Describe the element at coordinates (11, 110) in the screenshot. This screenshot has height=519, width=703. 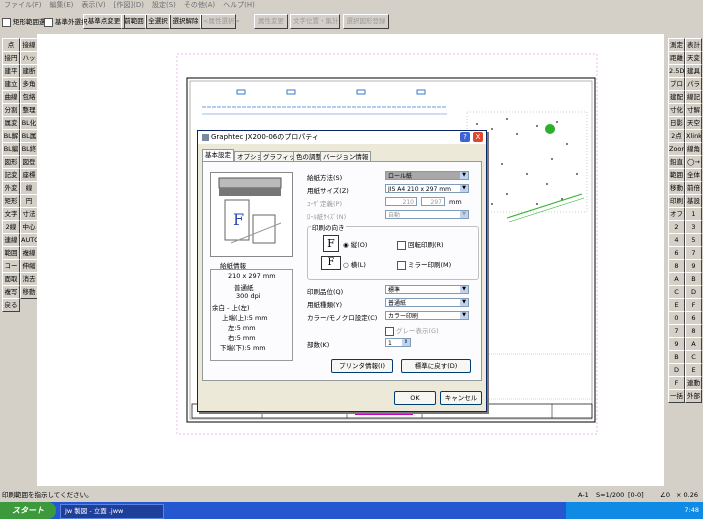
I see `left-tool-10: 分割` at that location.